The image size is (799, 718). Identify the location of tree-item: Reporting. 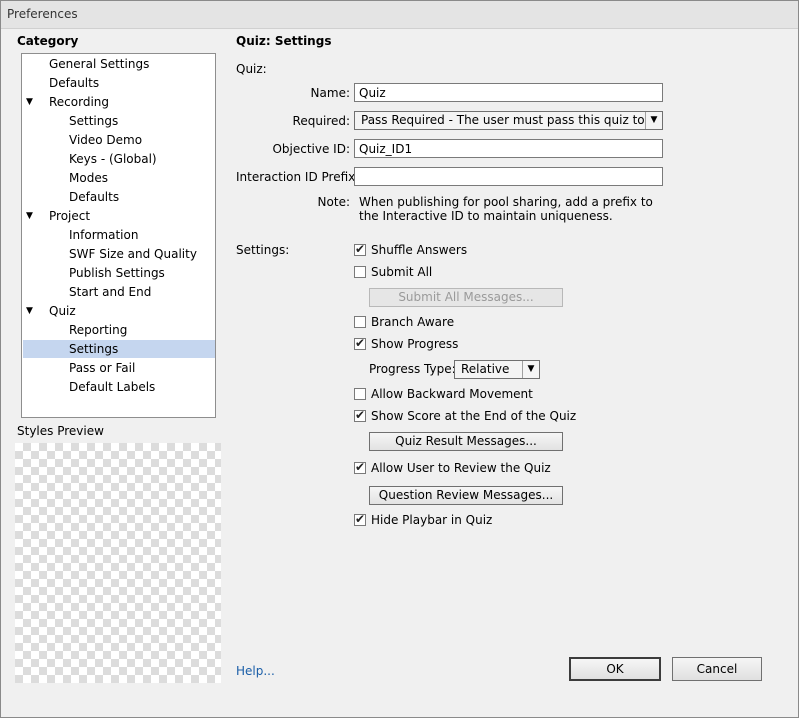
(119, 330).